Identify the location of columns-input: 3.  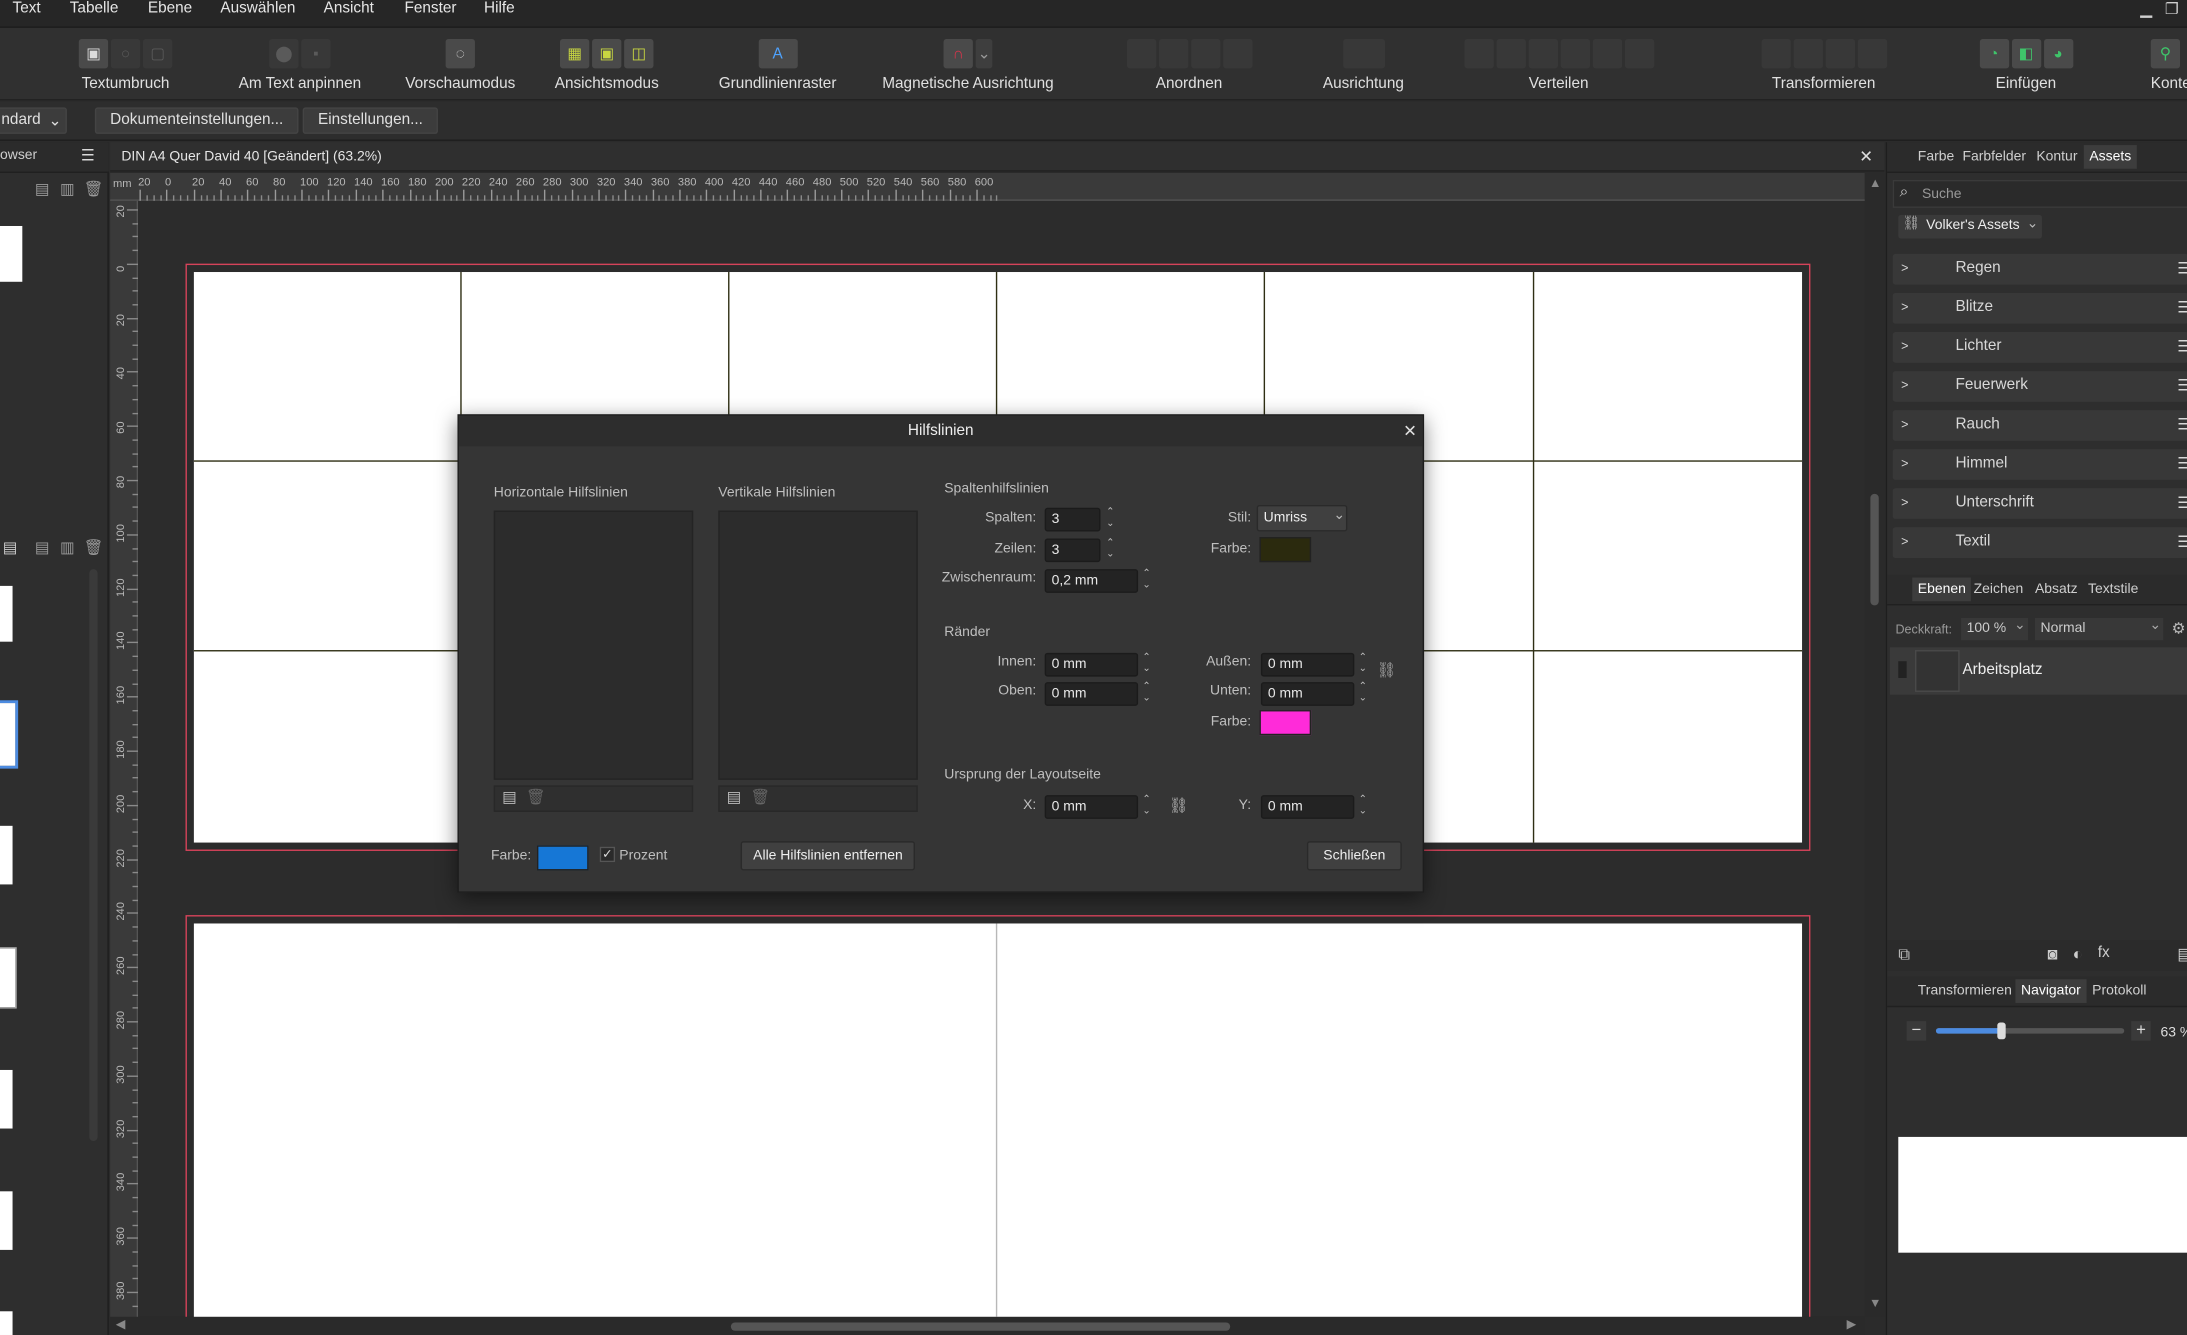
(1072, 519).